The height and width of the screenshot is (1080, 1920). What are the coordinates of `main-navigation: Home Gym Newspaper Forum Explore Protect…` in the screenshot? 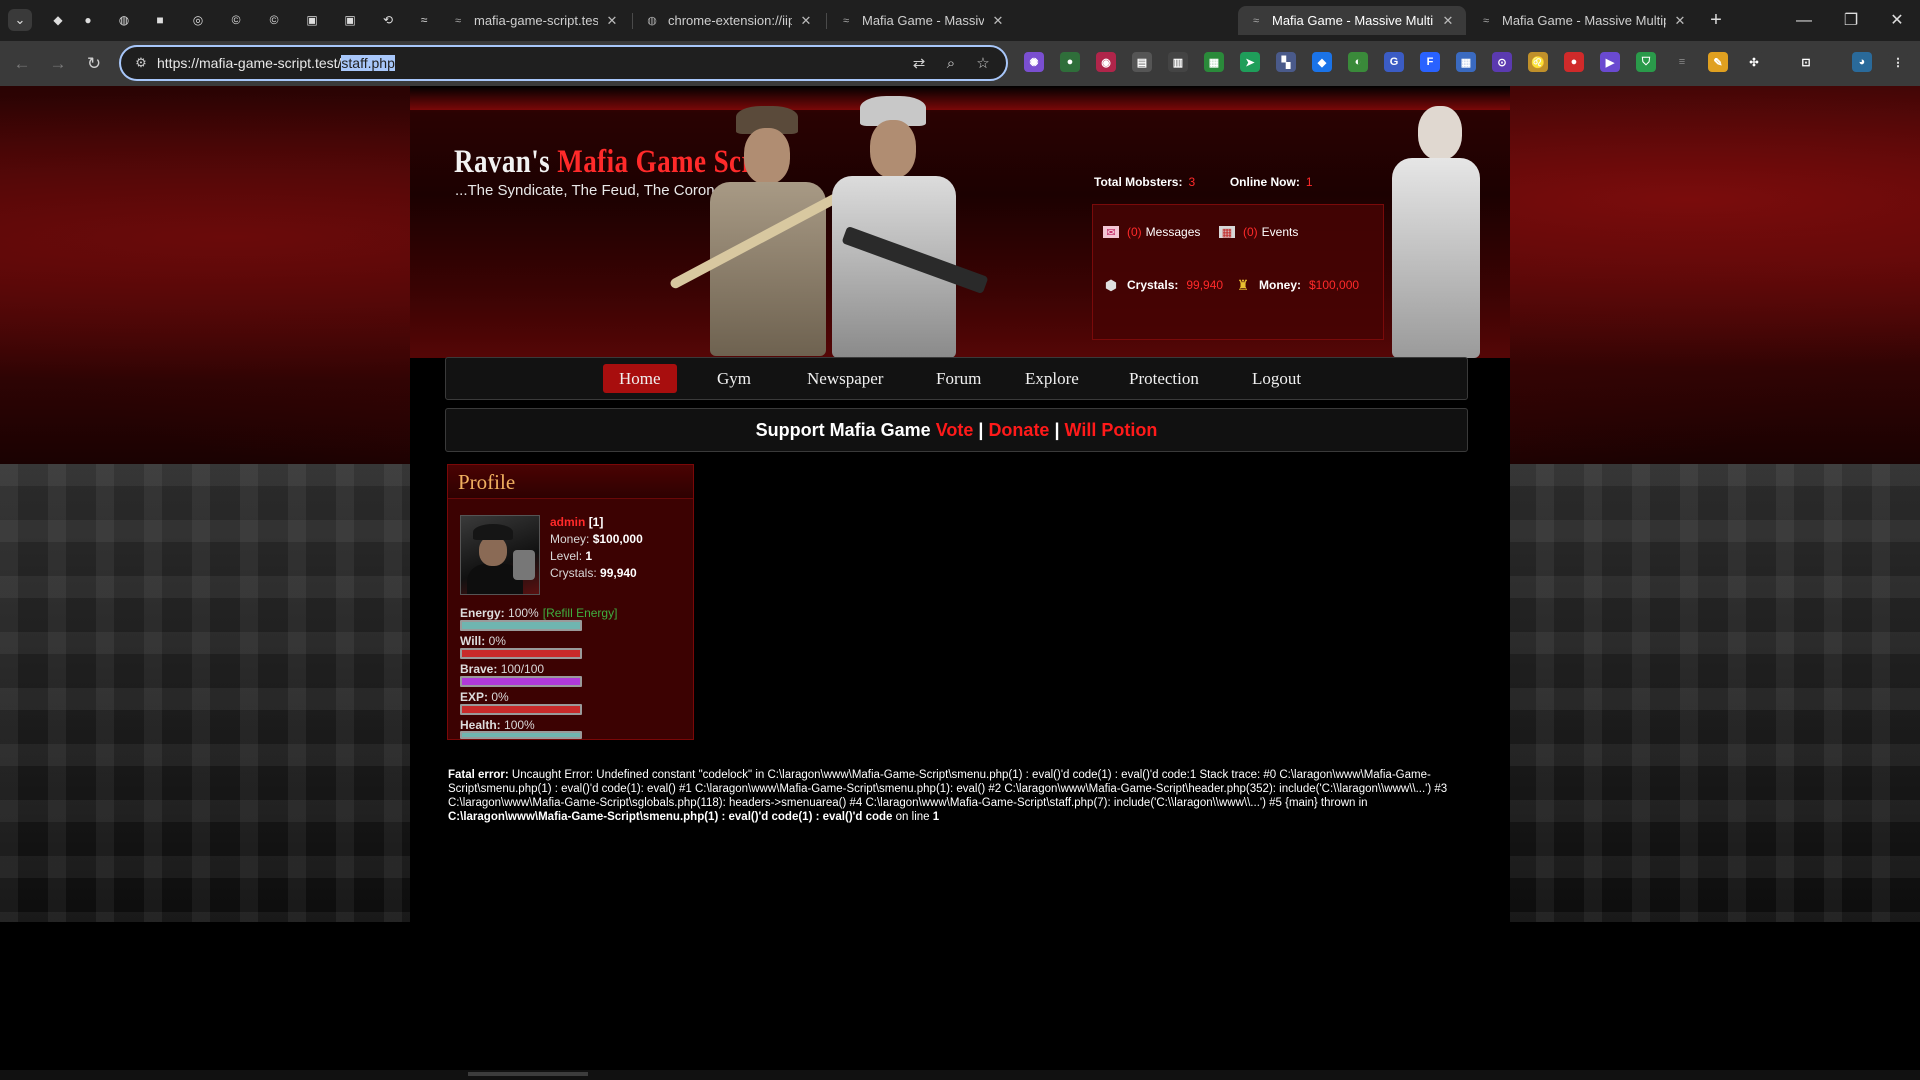 It's located at (956, 378).